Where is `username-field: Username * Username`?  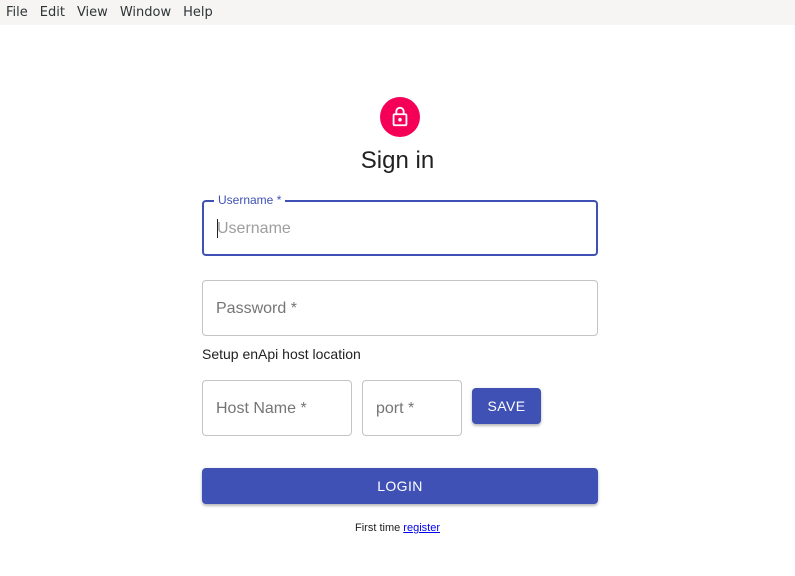
username-field: Username * Username is located at coordinates (400, 224).